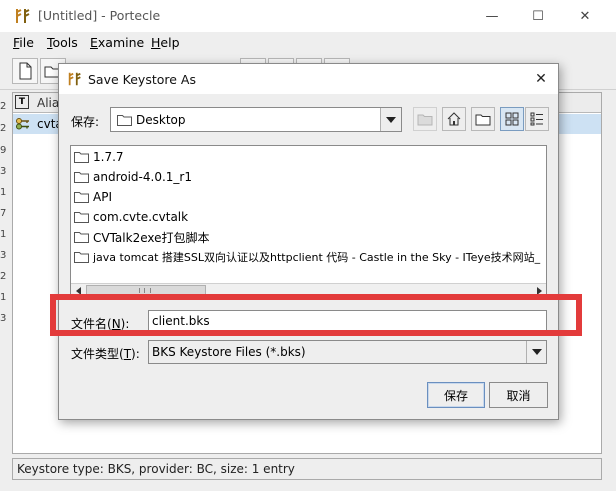 The width and height of the screenshot is (616, 491). I want to click on list-view-icon, so click(512, 119).